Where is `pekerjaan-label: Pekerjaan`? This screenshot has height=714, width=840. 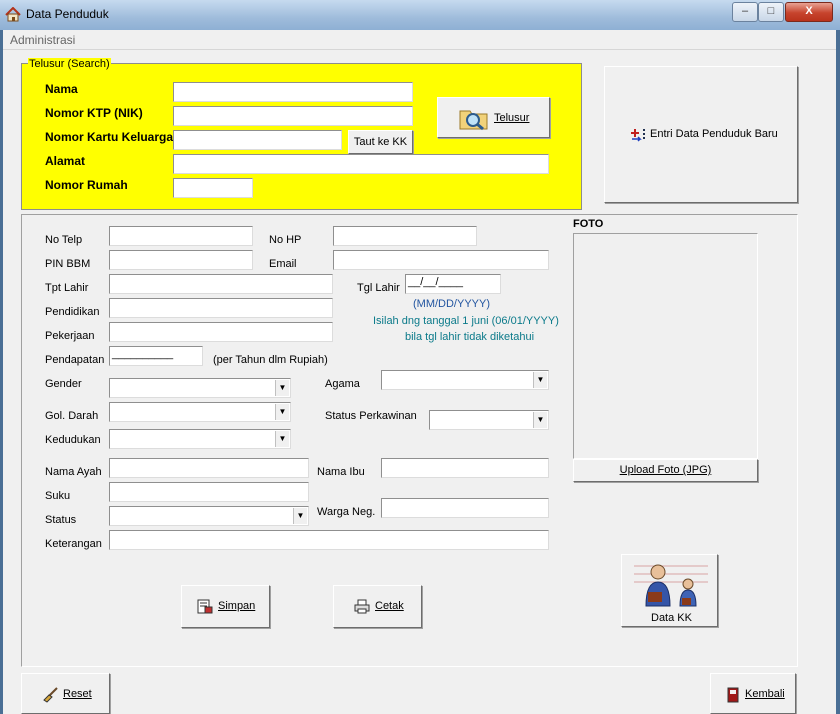 pekerjaan-label: Pekerjaan is located at coordinates (70, 336).